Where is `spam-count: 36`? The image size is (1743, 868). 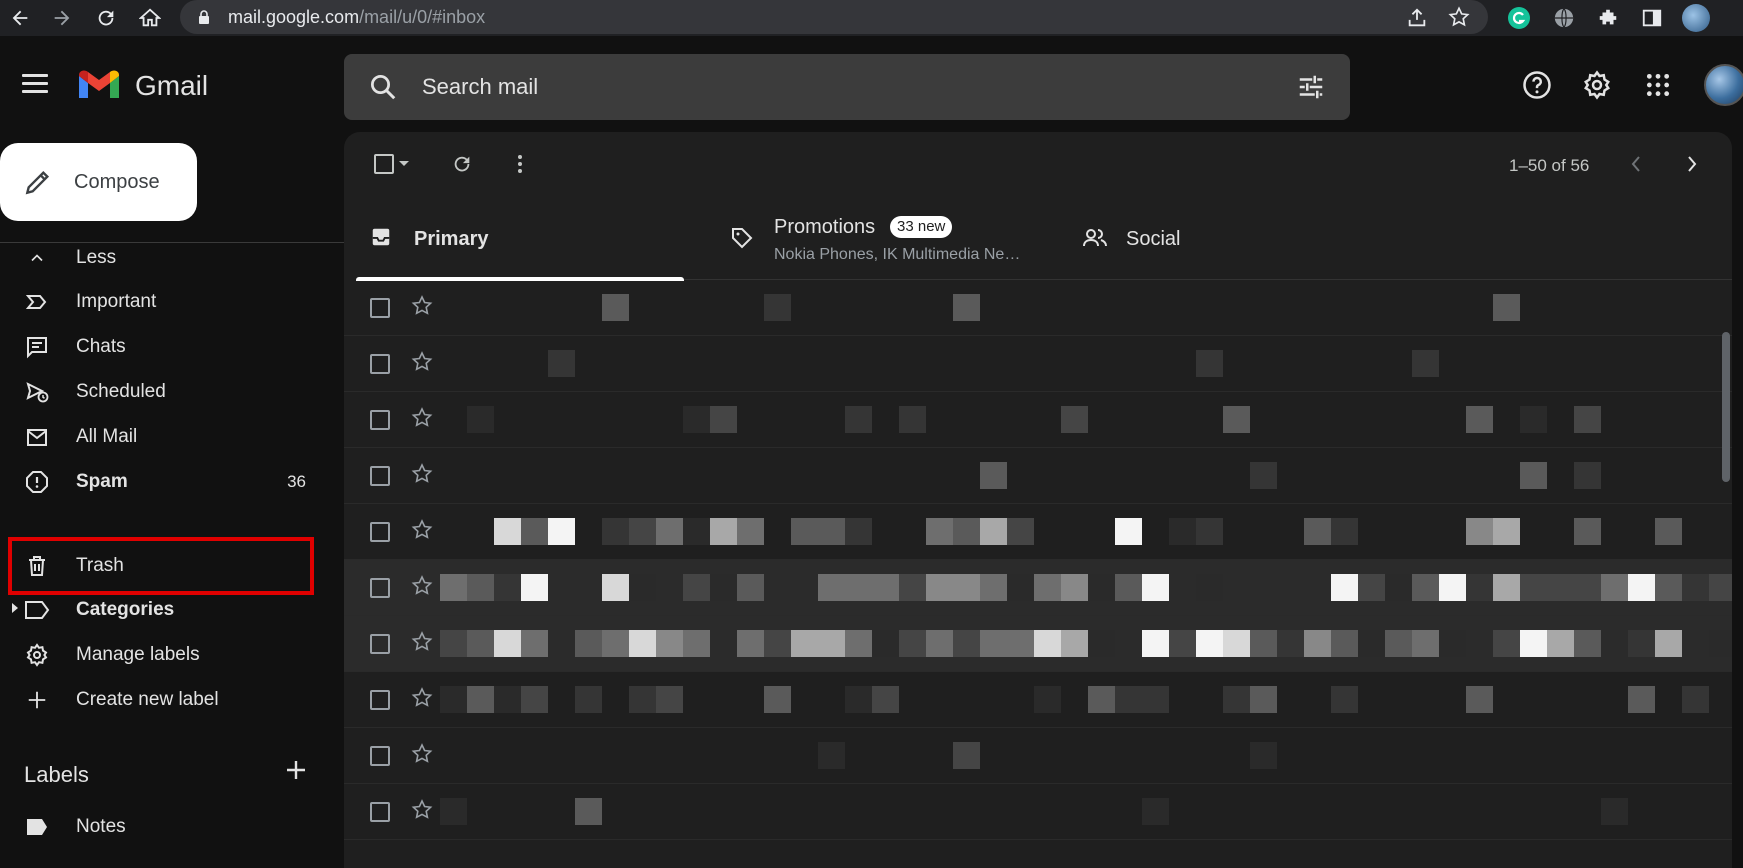
spam-count: 36 is located at coordinates (296, 481).